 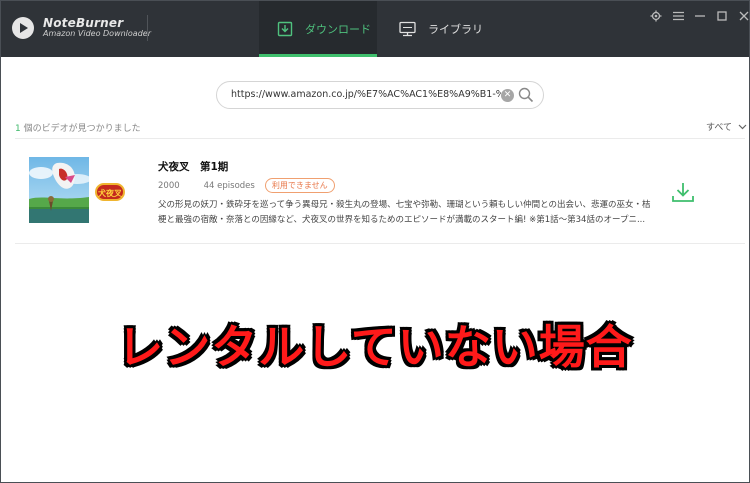 I want to click on divider-bottom, so click(x=380, y=243).